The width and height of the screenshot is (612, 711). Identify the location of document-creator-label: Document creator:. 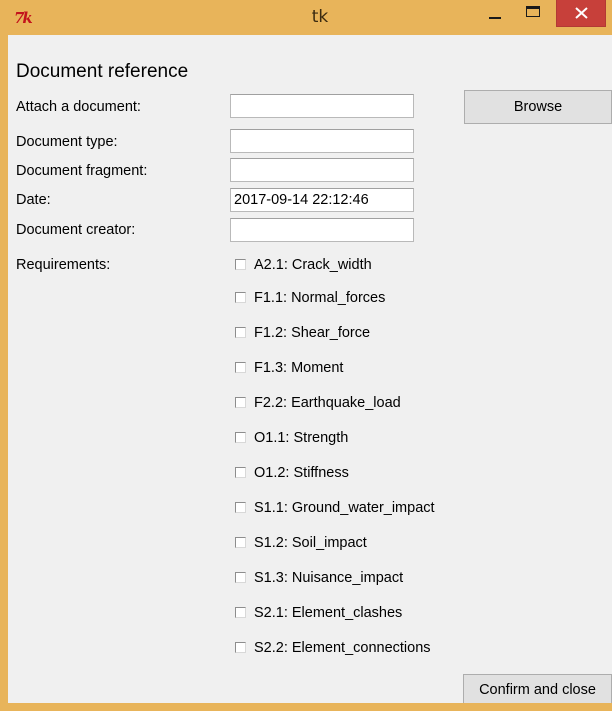
(76, 230).